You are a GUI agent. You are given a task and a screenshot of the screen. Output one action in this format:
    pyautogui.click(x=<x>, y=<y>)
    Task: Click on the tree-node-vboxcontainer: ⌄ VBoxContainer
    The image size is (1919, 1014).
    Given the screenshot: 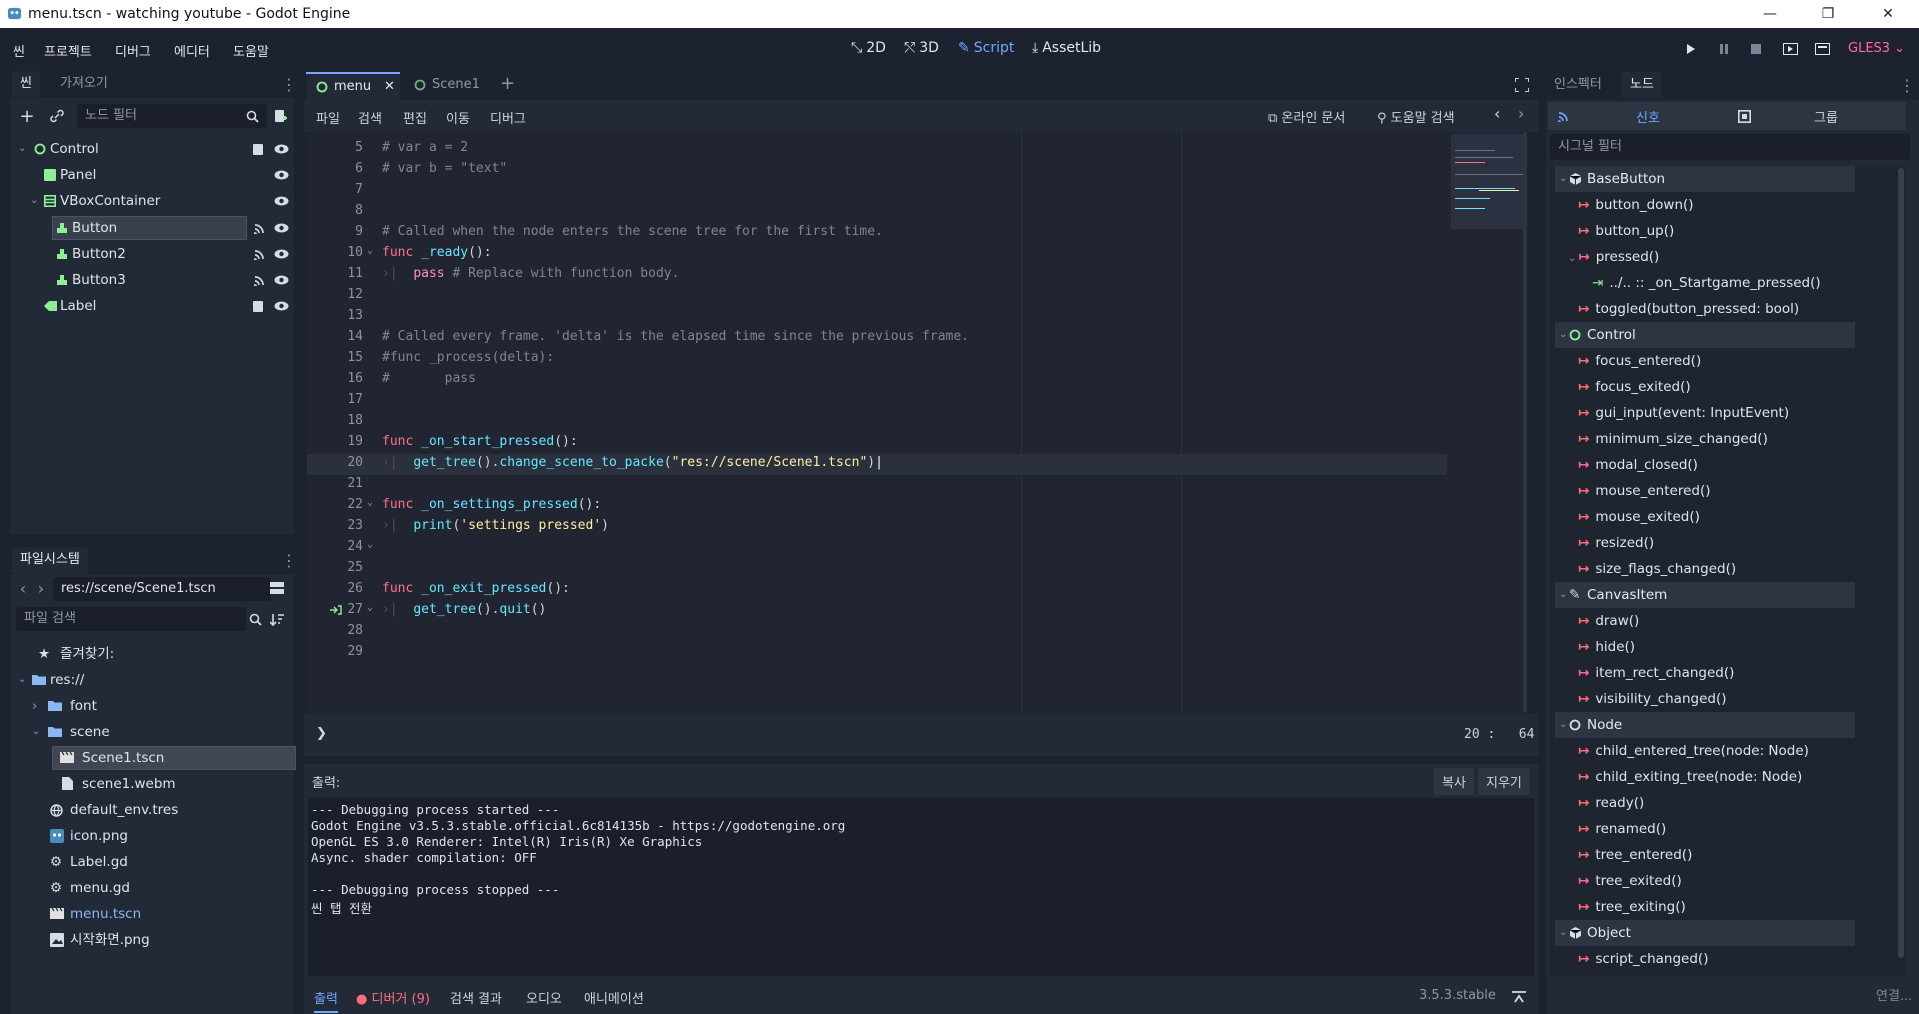 What is the action you would take?
    pyautogui.click(x=153, y=201)
    